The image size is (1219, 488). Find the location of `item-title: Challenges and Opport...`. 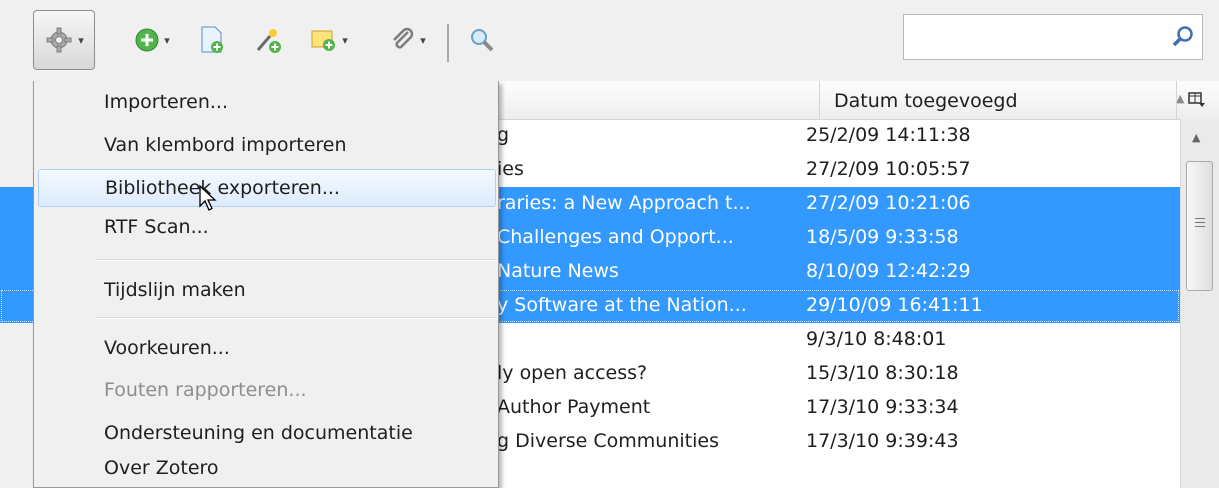

item-title: Challenges and Opport... is located at coordinates (615, 237).